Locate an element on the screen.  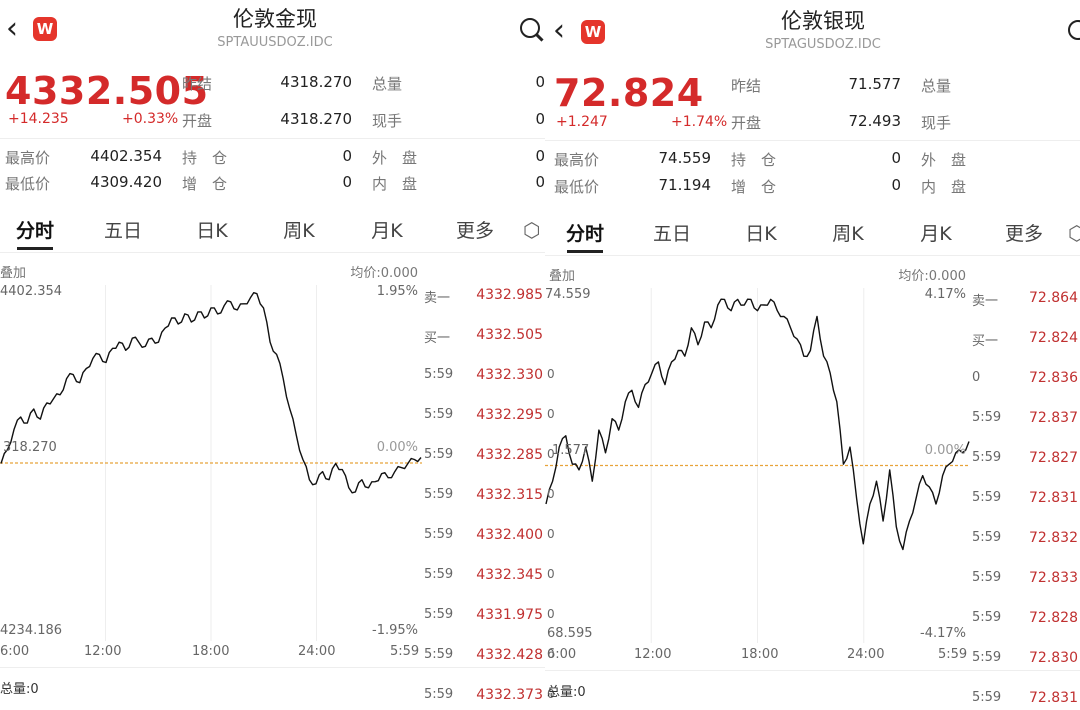
open-label: 开盘 is located at coordinates (197, 121).